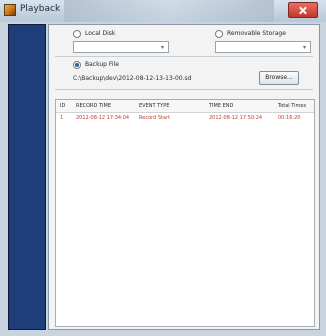 This screenshot has width=326, height=336. I want to click on row-event-type: Record Start, so click(155, 118).